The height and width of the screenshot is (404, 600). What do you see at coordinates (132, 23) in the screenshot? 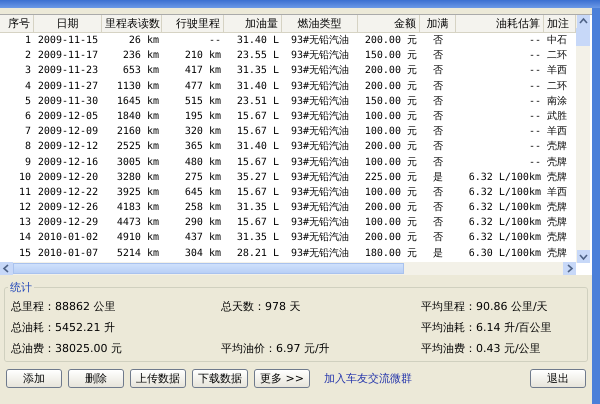
I see `column-header: 里程表读数` at bounding box center [132, 23].